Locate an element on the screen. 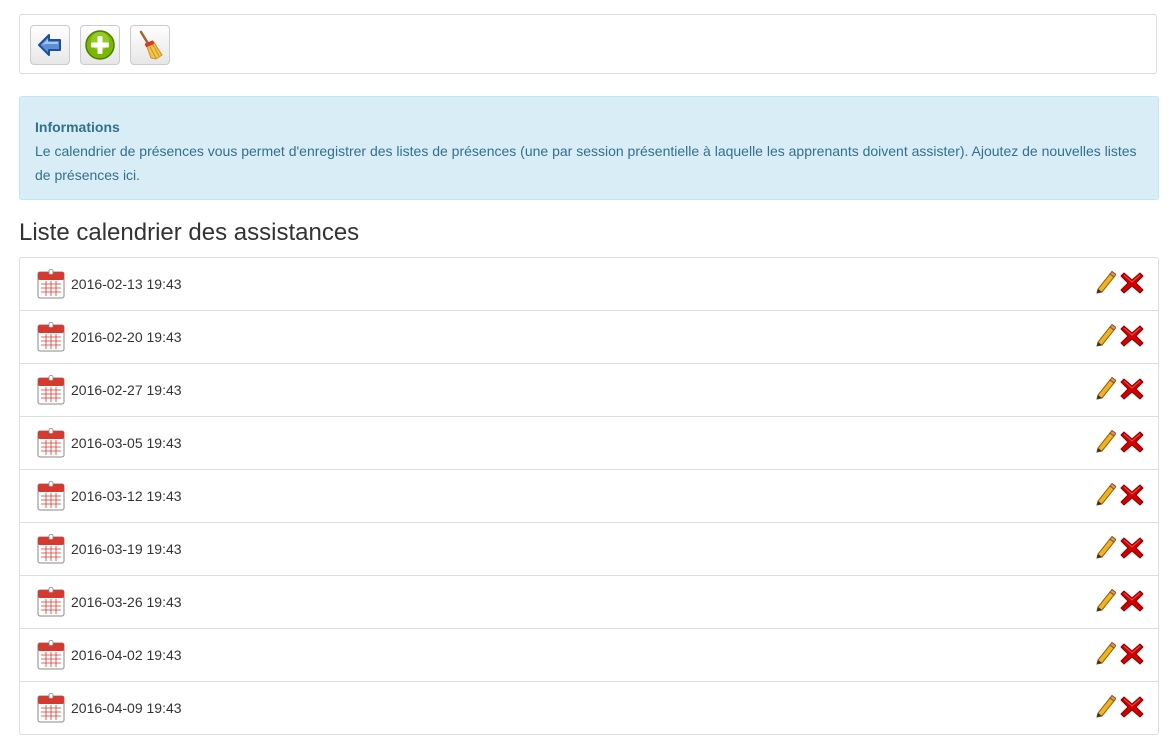 This screenshot has height=750, width=1175. add-button is located at coordinates (100, 45).